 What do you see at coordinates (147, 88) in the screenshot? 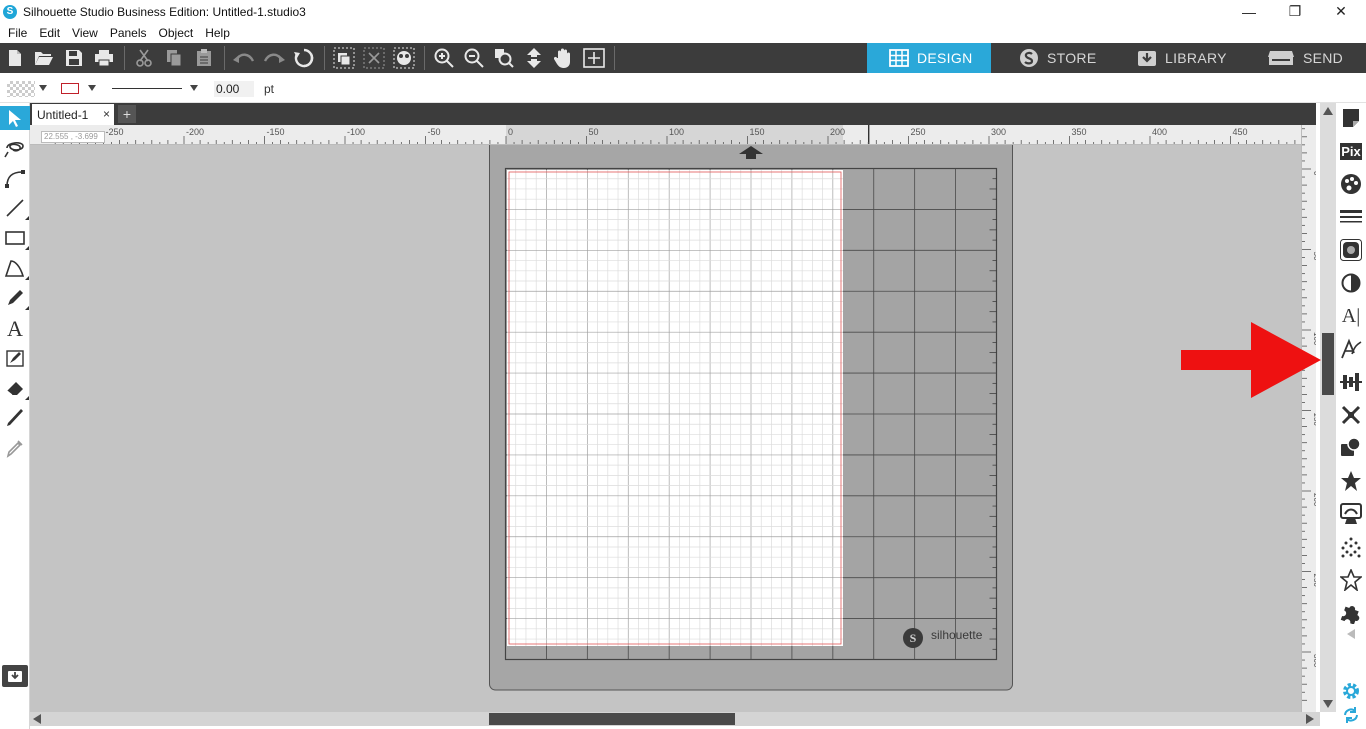
I see `line-style-selector` at bounding box center [147, 88].